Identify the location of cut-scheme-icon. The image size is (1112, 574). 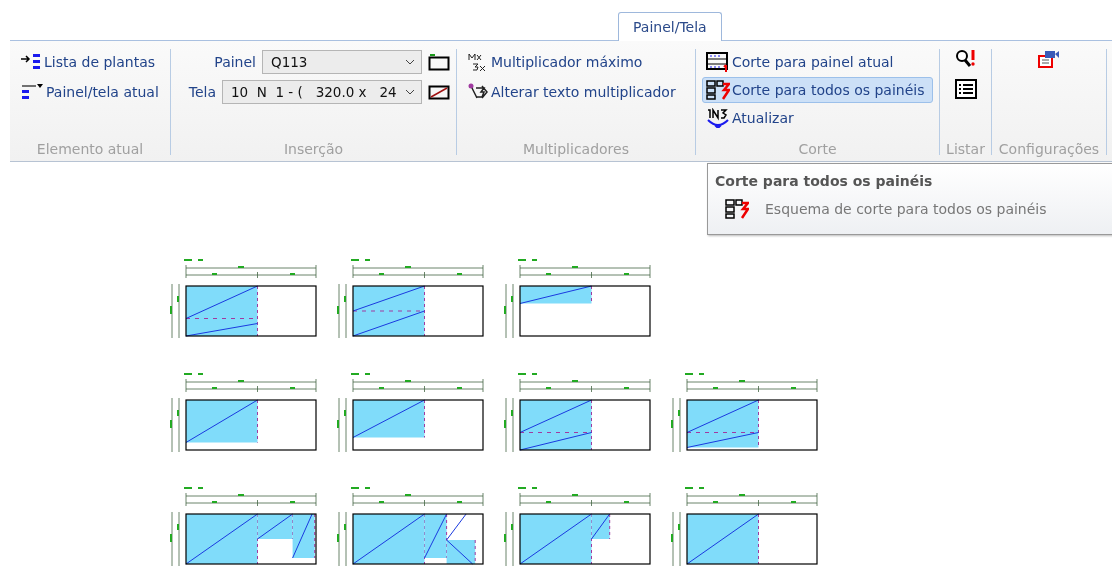
(718, 62).